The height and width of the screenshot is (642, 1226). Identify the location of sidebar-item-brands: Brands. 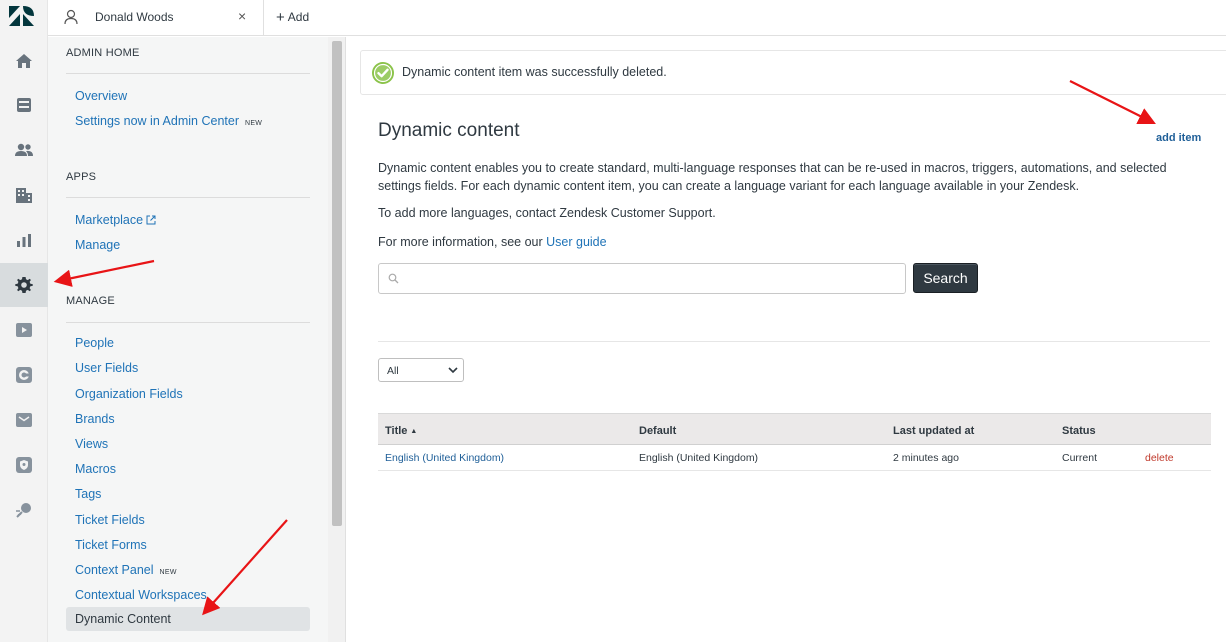
(95, 419).